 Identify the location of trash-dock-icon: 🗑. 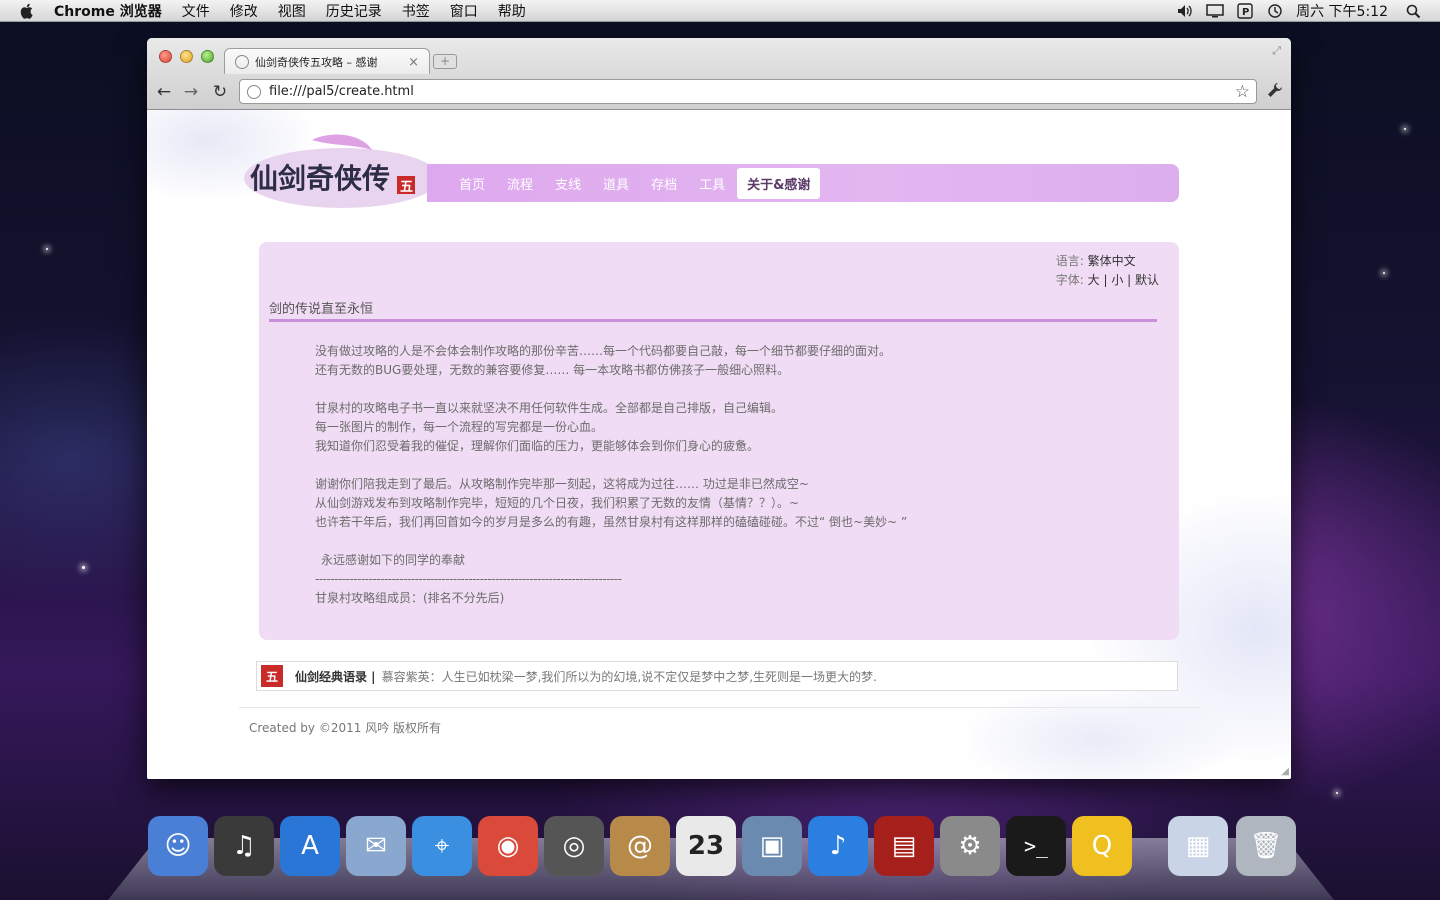
(1266, 846).